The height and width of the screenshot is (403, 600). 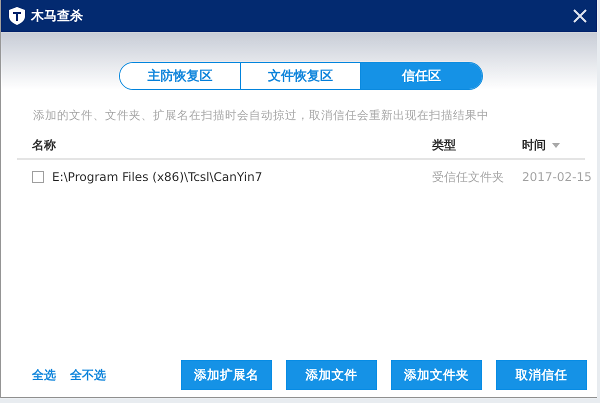 I want to click on file-path: E:\Program Files (x86)\Tcsl\CanYin7, so click(x=157, y=177).